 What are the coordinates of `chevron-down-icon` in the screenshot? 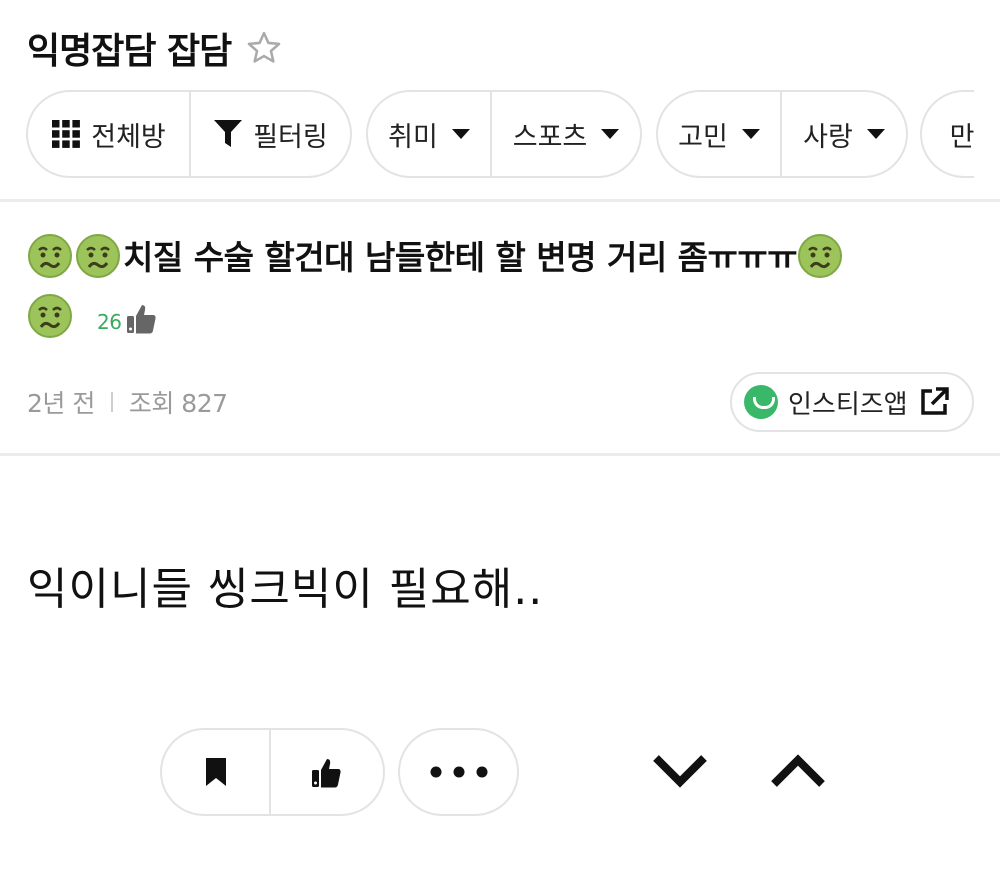 It's located at (680, 772).